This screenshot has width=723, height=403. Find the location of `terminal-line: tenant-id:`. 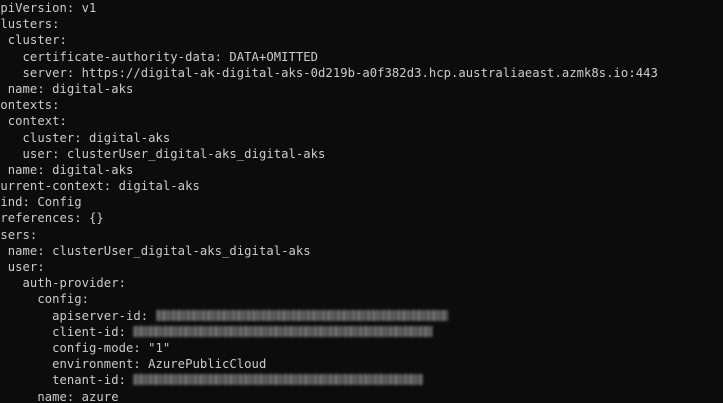

terminal-line: tenant-id: is located at coordinates (329, 380).